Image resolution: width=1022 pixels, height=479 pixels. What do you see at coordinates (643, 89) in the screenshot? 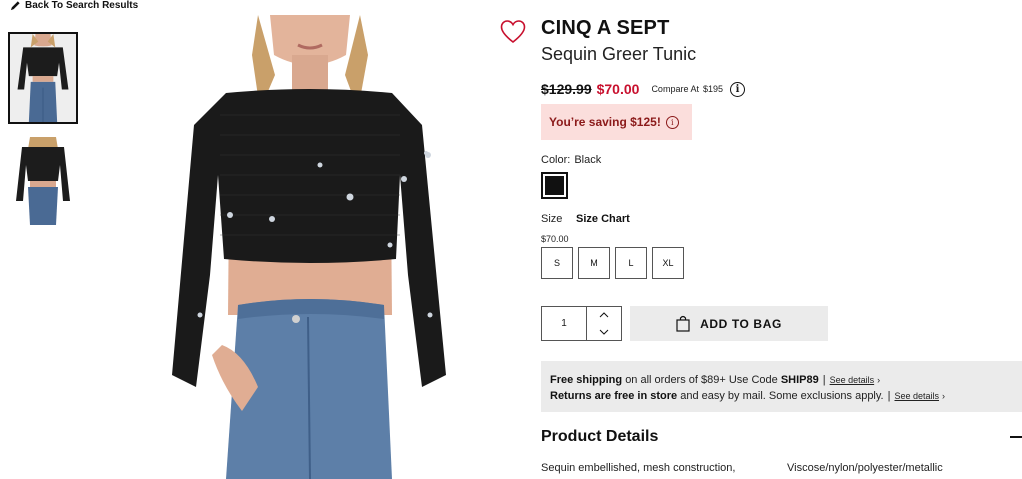
I see `price-row: $129.99 $70.00 Compare At $195 i` at bounding box center [643, 89].